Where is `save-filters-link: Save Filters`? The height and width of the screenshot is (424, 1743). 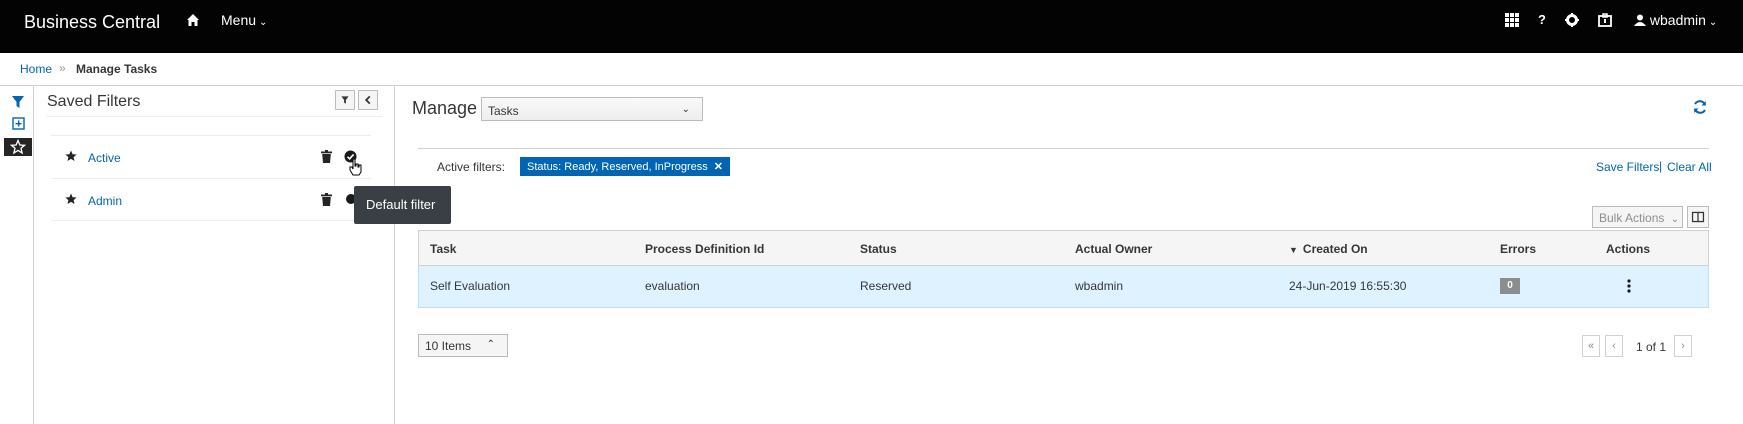
save-filters-link: Save Filters is located at coordinates (1627, 167).